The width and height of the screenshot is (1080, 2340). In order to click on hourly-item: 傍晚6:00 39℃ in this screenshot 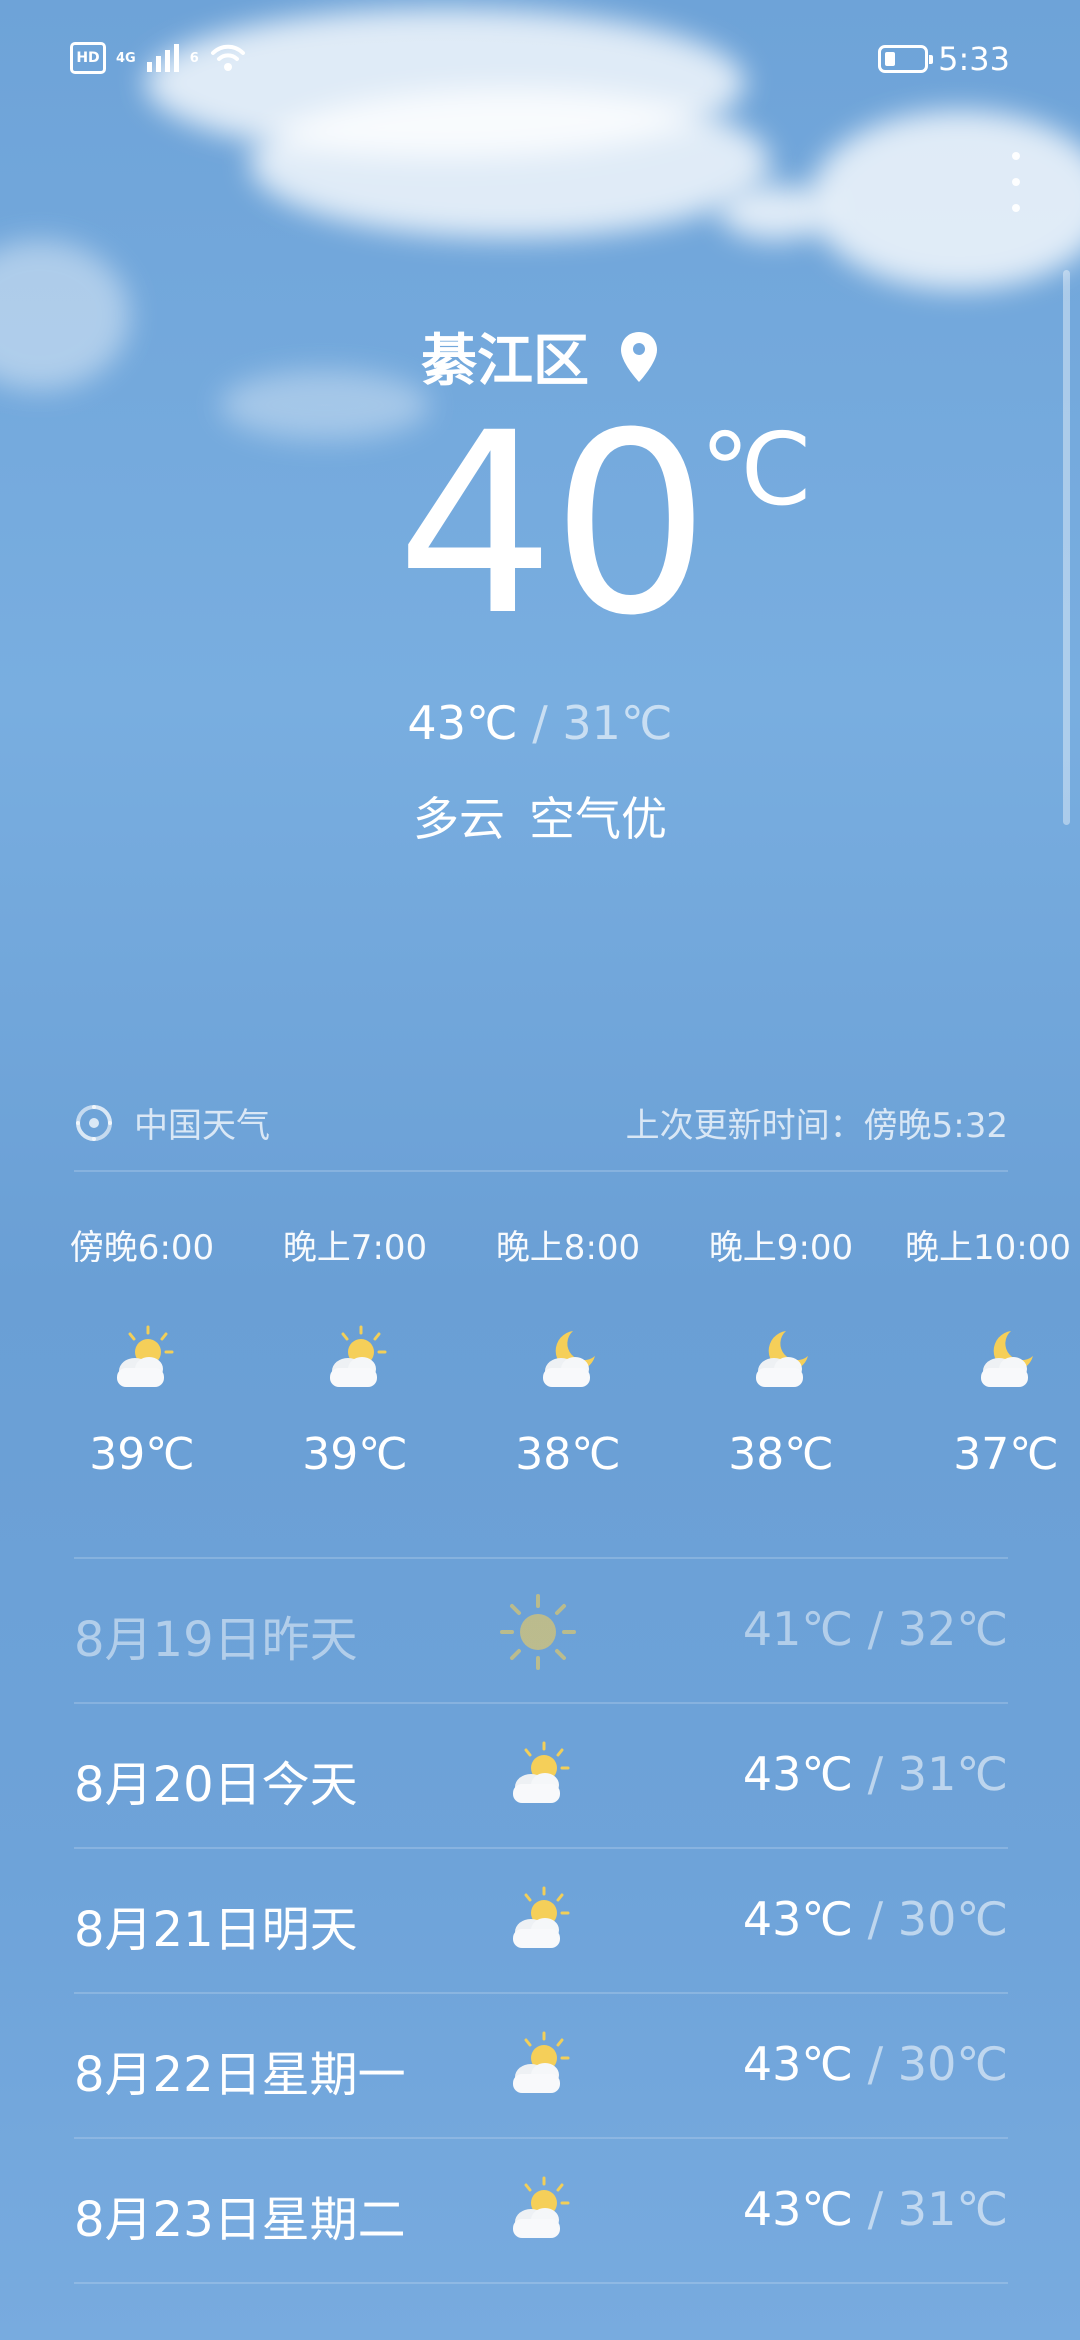, I will do `click(142, 1350)`.